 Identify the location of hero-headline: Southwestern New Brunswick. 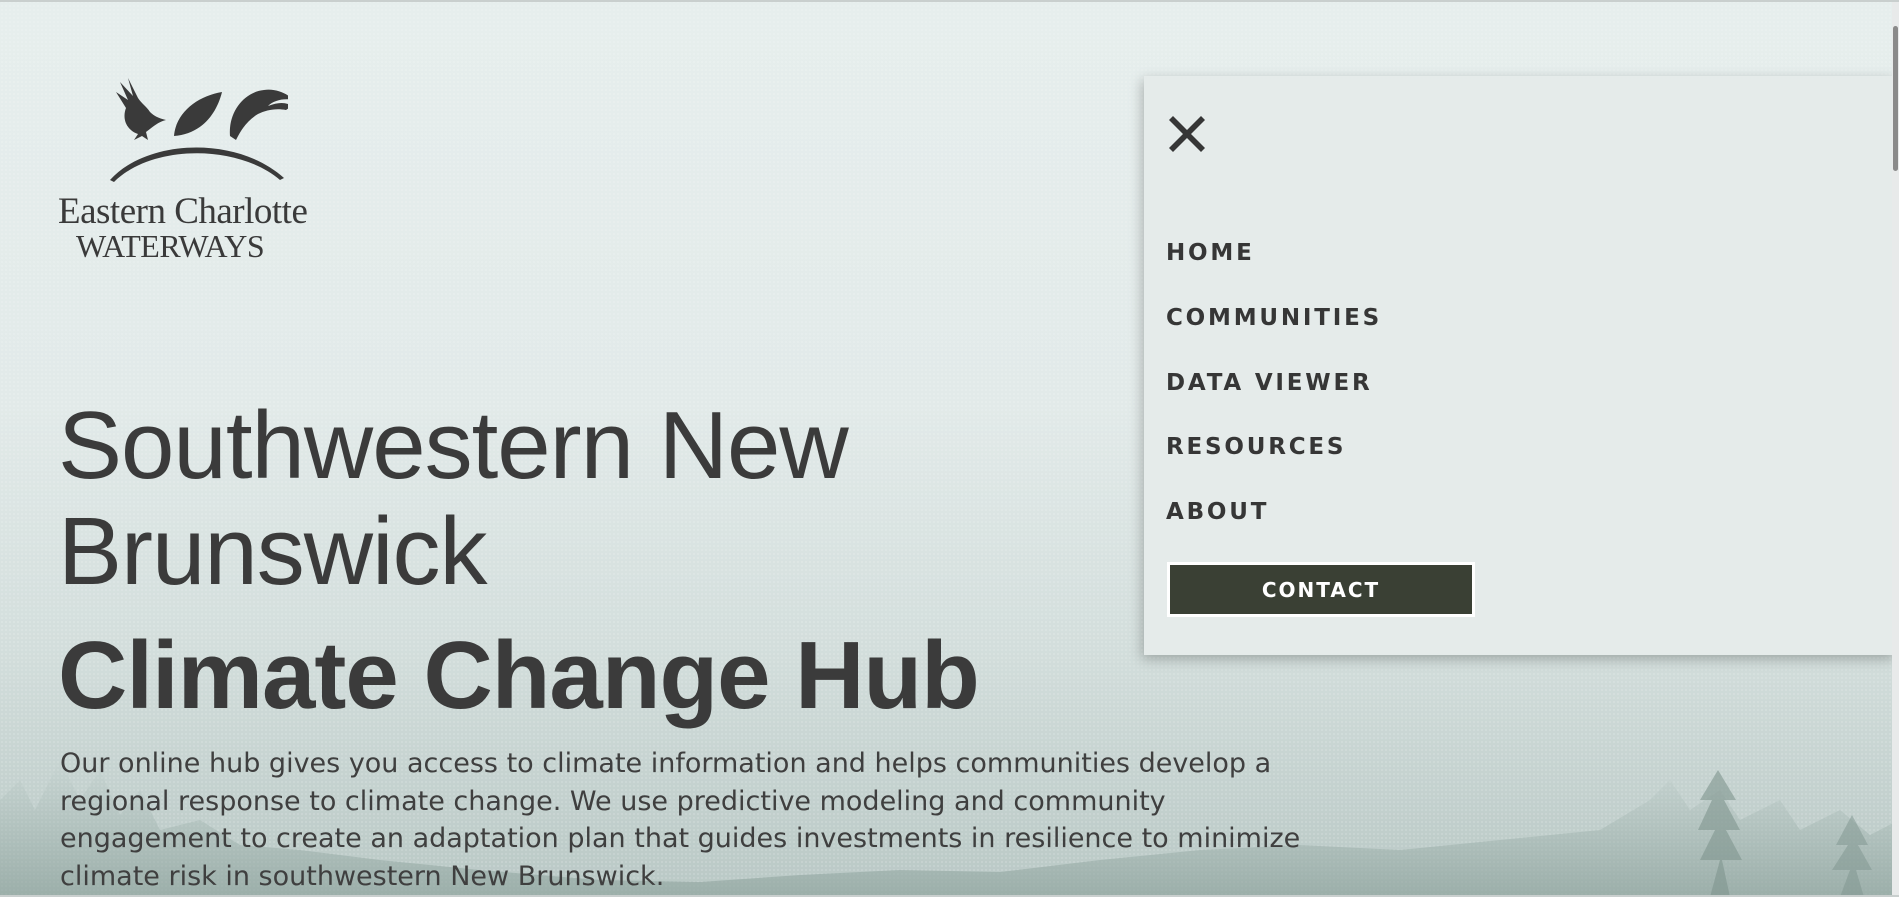
(453, 498).